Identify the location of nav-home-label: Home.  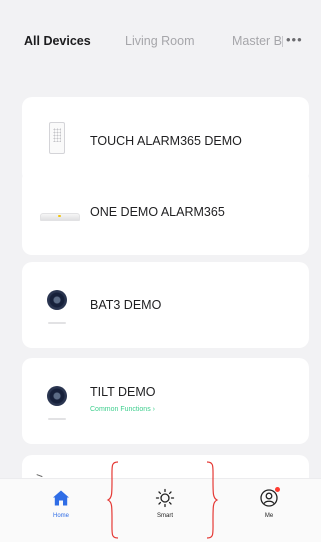
(60, 516).